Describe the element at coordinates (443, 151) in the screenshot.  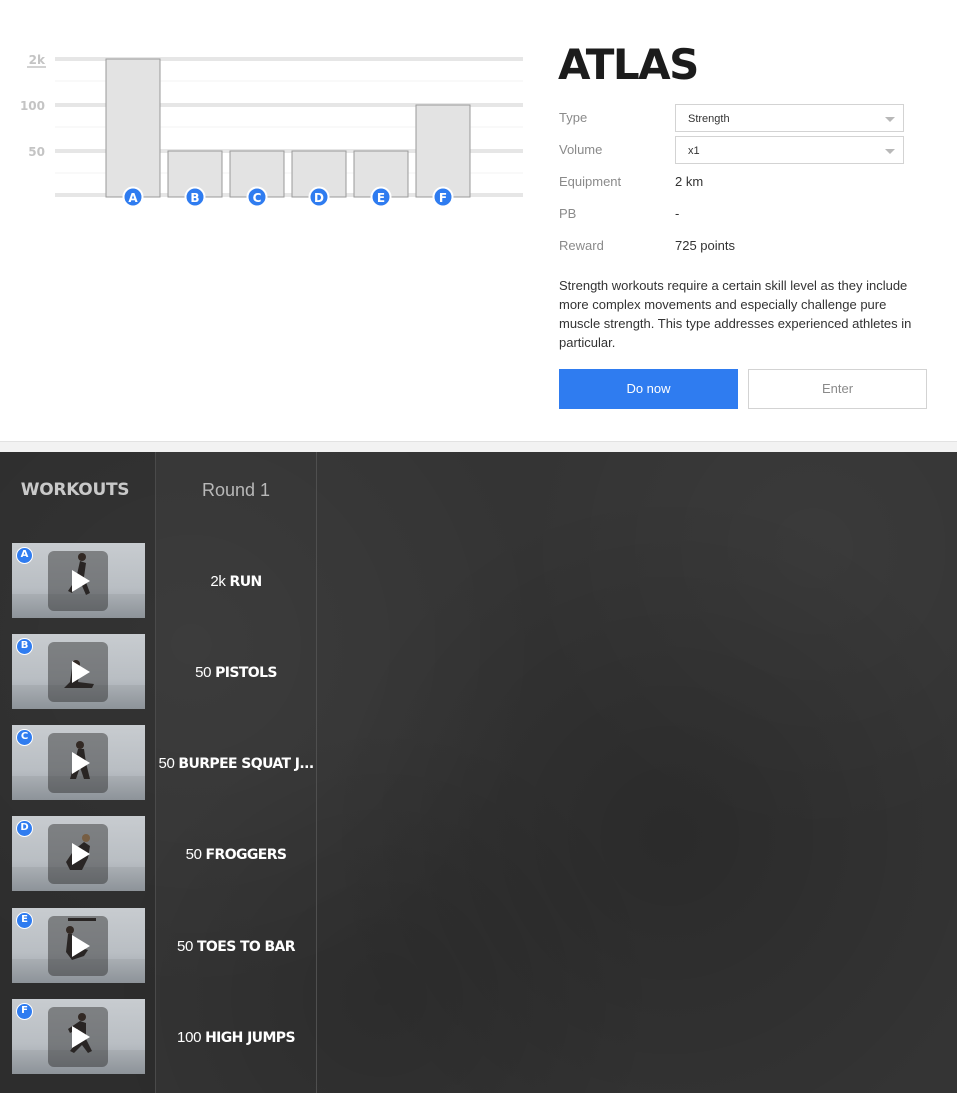
I see `bar-f` at that location.